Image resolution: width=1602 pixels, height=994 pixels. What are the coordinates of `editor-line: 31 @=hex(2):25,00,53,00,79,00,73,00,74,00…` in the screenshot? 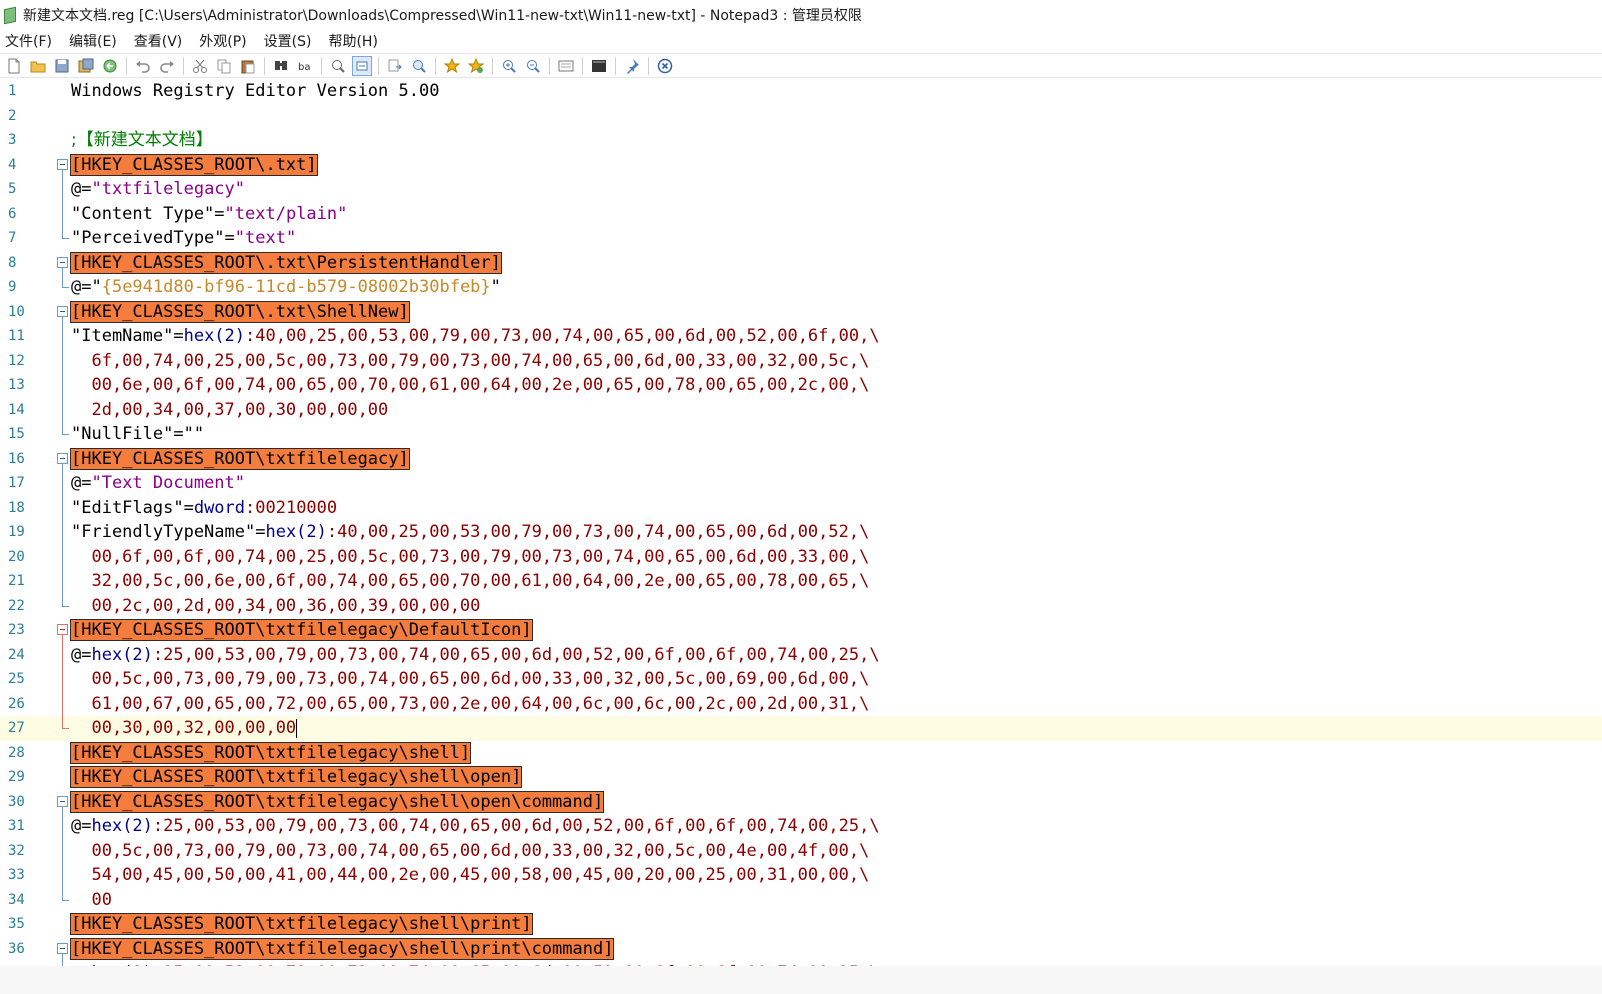 It's located at (801, 826).